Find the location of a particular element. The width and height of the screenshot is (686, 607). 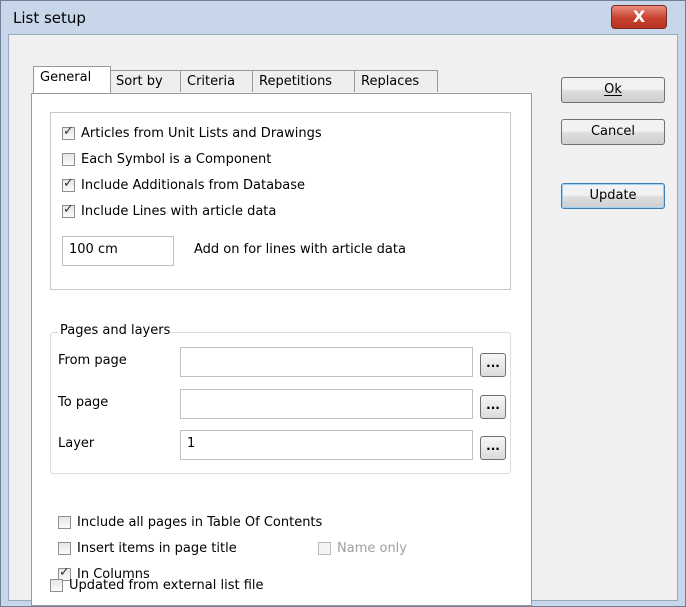

tab-sort-by: Sort by is located at coordinates (145, 81).